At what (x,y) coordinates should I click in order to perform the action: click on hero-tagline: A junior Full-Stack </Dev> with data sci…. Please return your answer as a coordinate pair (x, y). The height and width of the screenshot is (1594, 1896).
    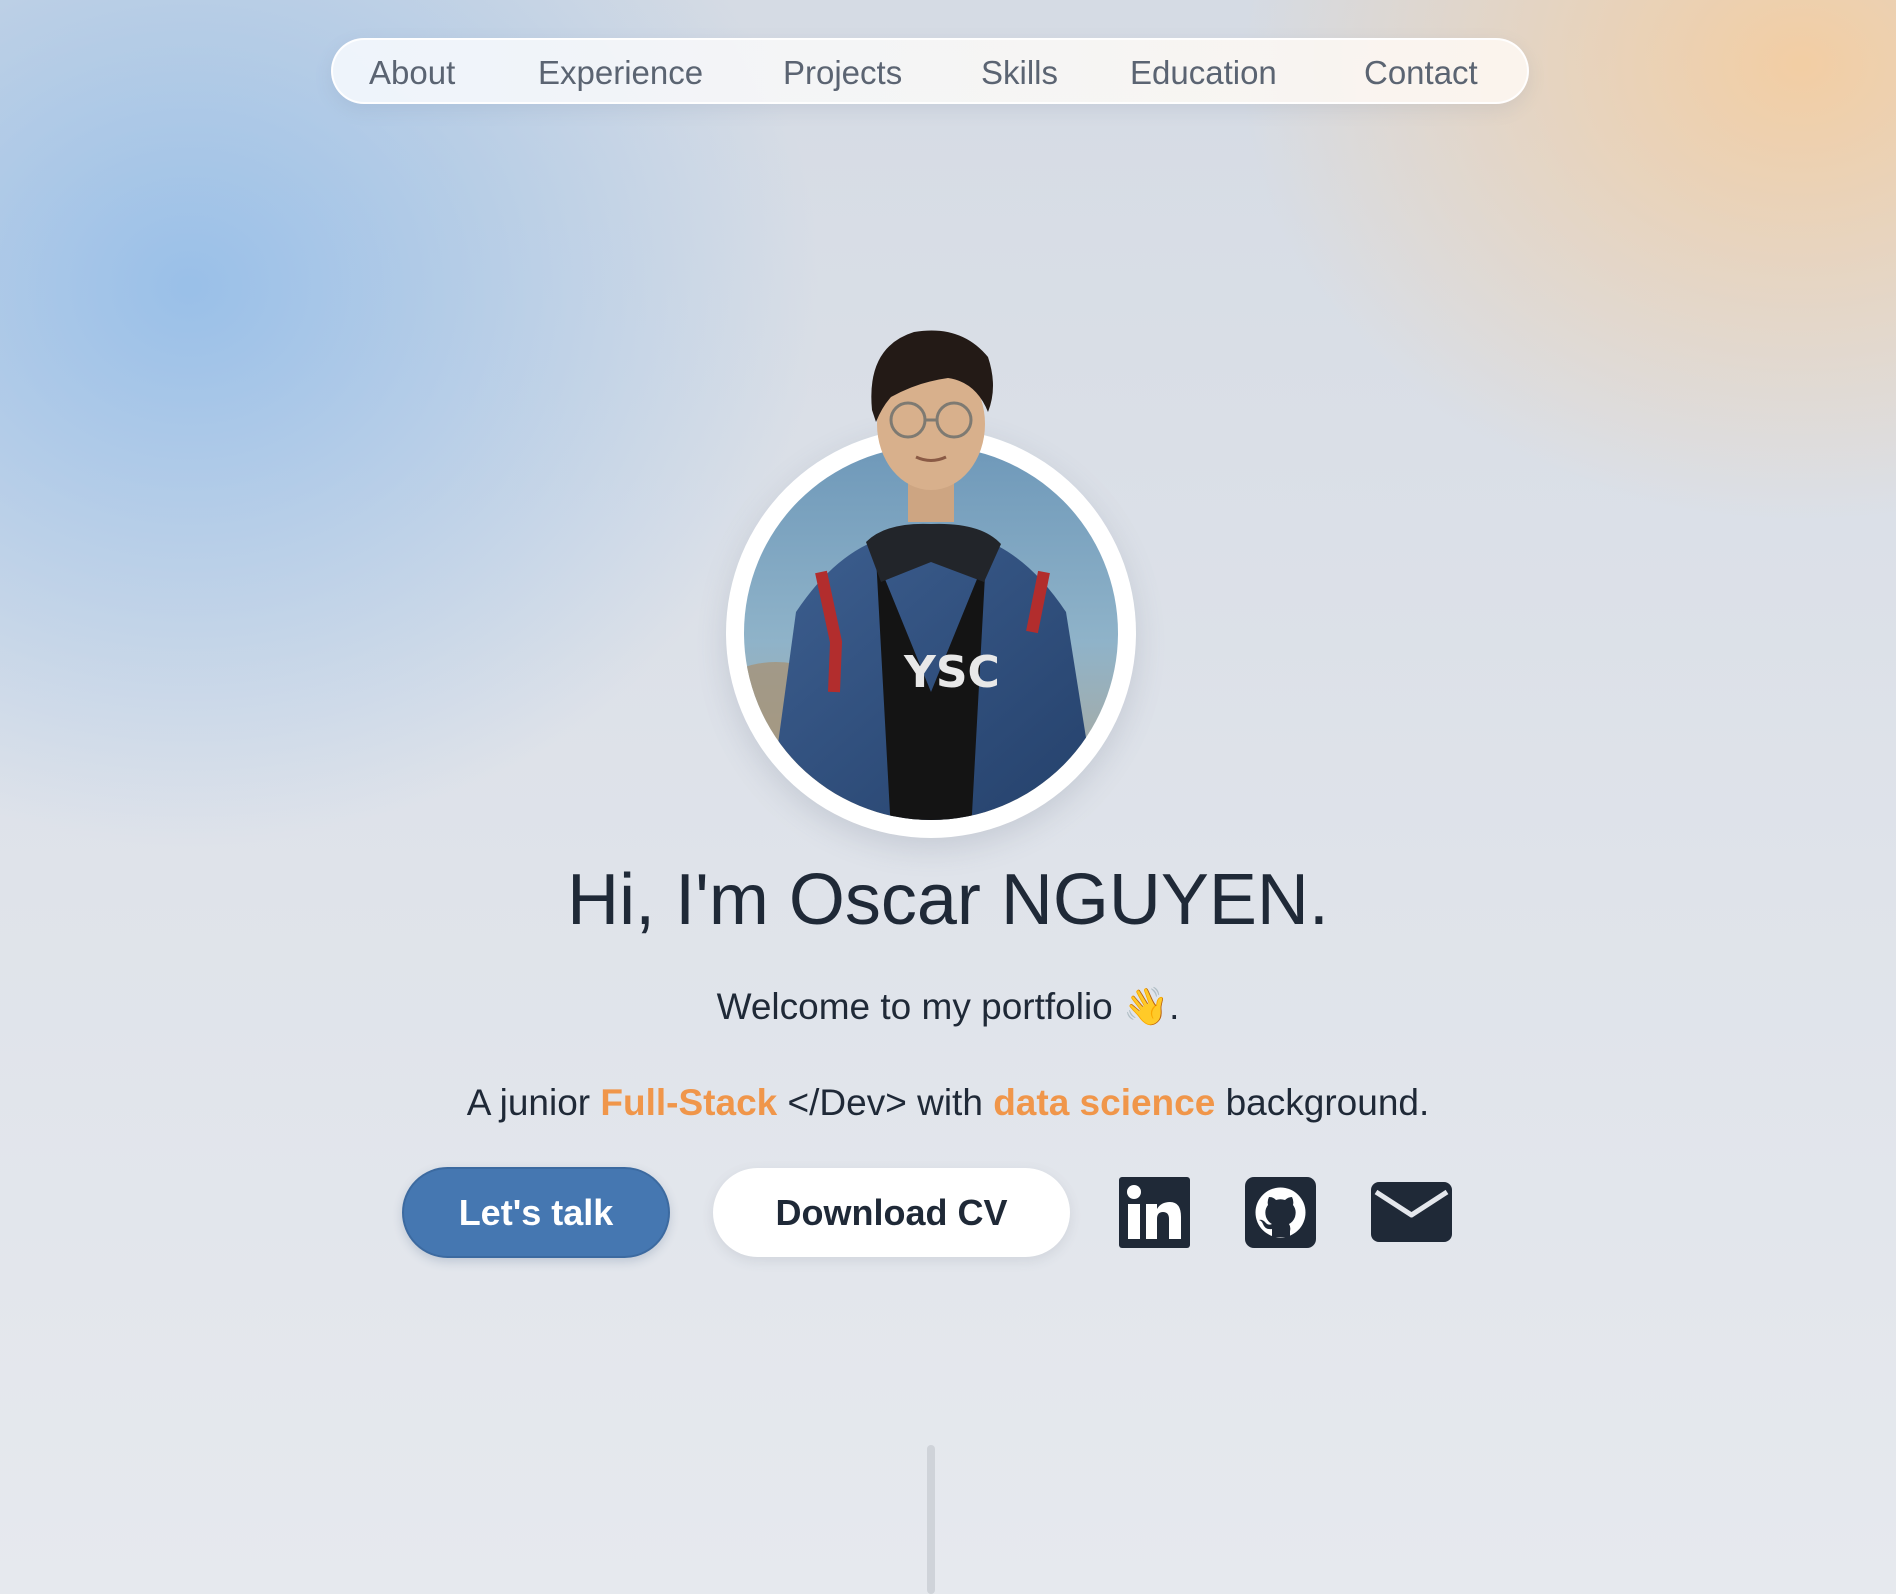
    Looking at the image, I should click on (948, 1103).